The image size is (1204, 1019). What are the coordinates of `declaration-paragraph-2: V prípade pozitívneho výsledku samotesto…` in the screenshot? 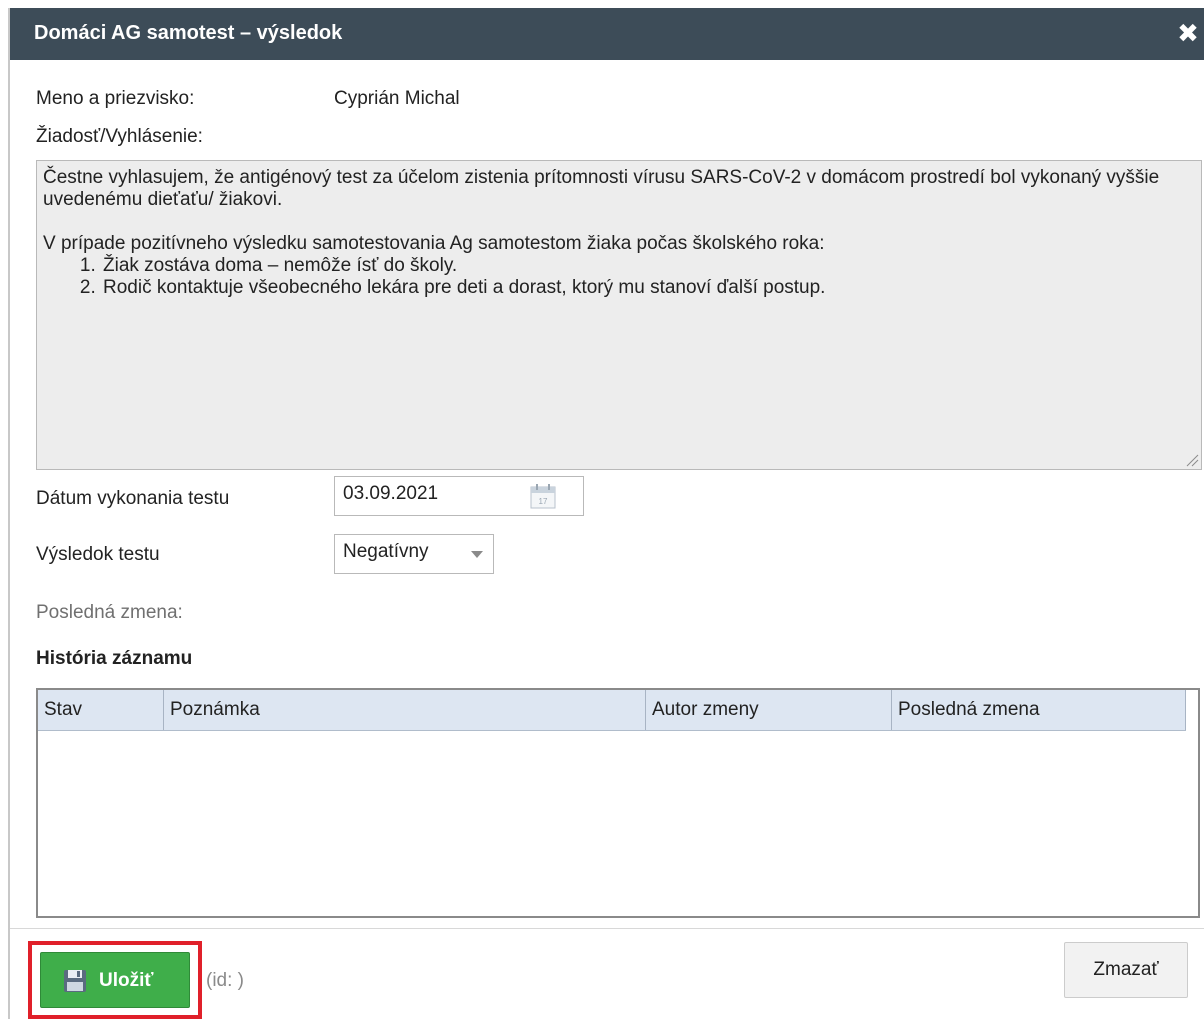 It's located at (434, 243).